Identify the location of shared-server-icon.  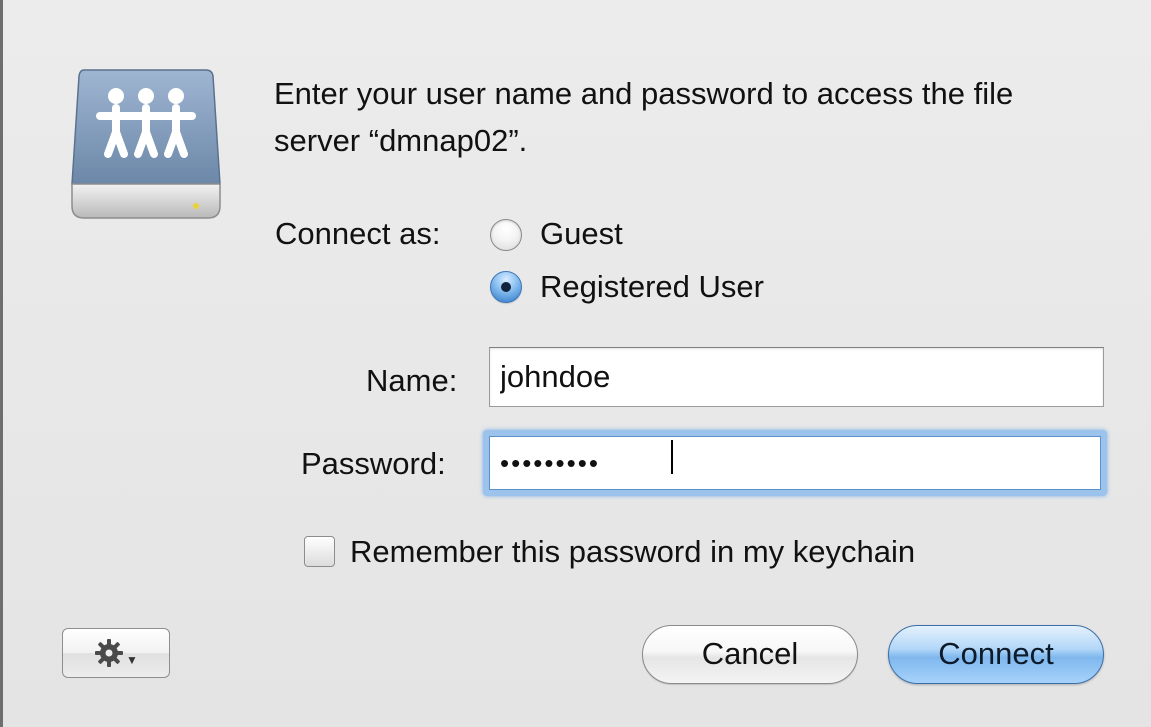
(146, 144).